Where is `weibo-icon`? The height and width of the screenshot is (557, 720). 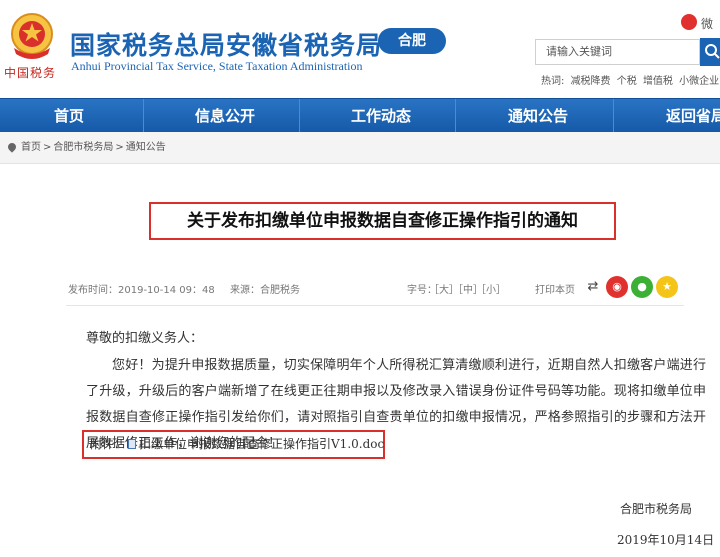
weibo-icon is located at coordinates (689, 22).